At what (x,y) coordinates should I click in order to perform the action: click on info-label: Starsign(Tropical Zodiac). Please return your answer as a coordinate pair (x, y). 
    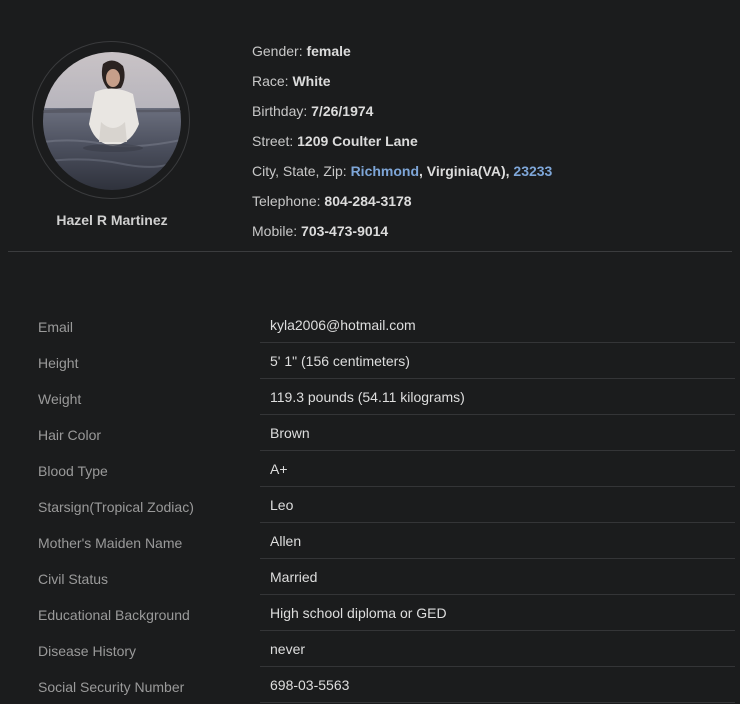
    Looking at the image, I should click on (116, 507).